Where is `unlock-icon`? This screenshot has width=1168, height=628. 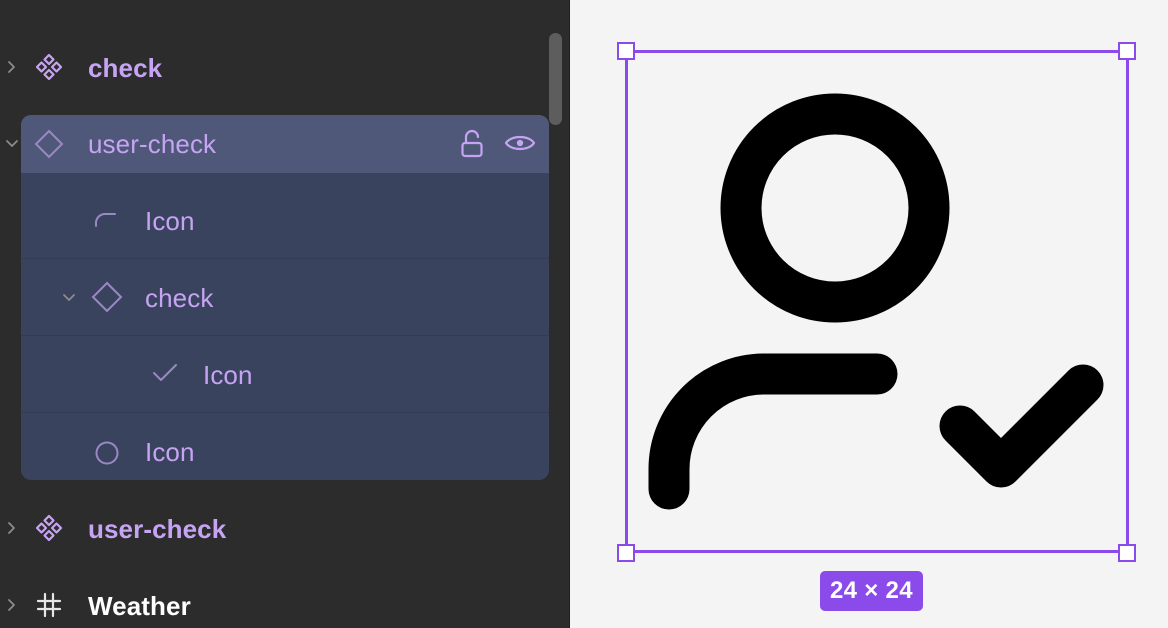
unlock-icon is located at coordinates (472, 144).